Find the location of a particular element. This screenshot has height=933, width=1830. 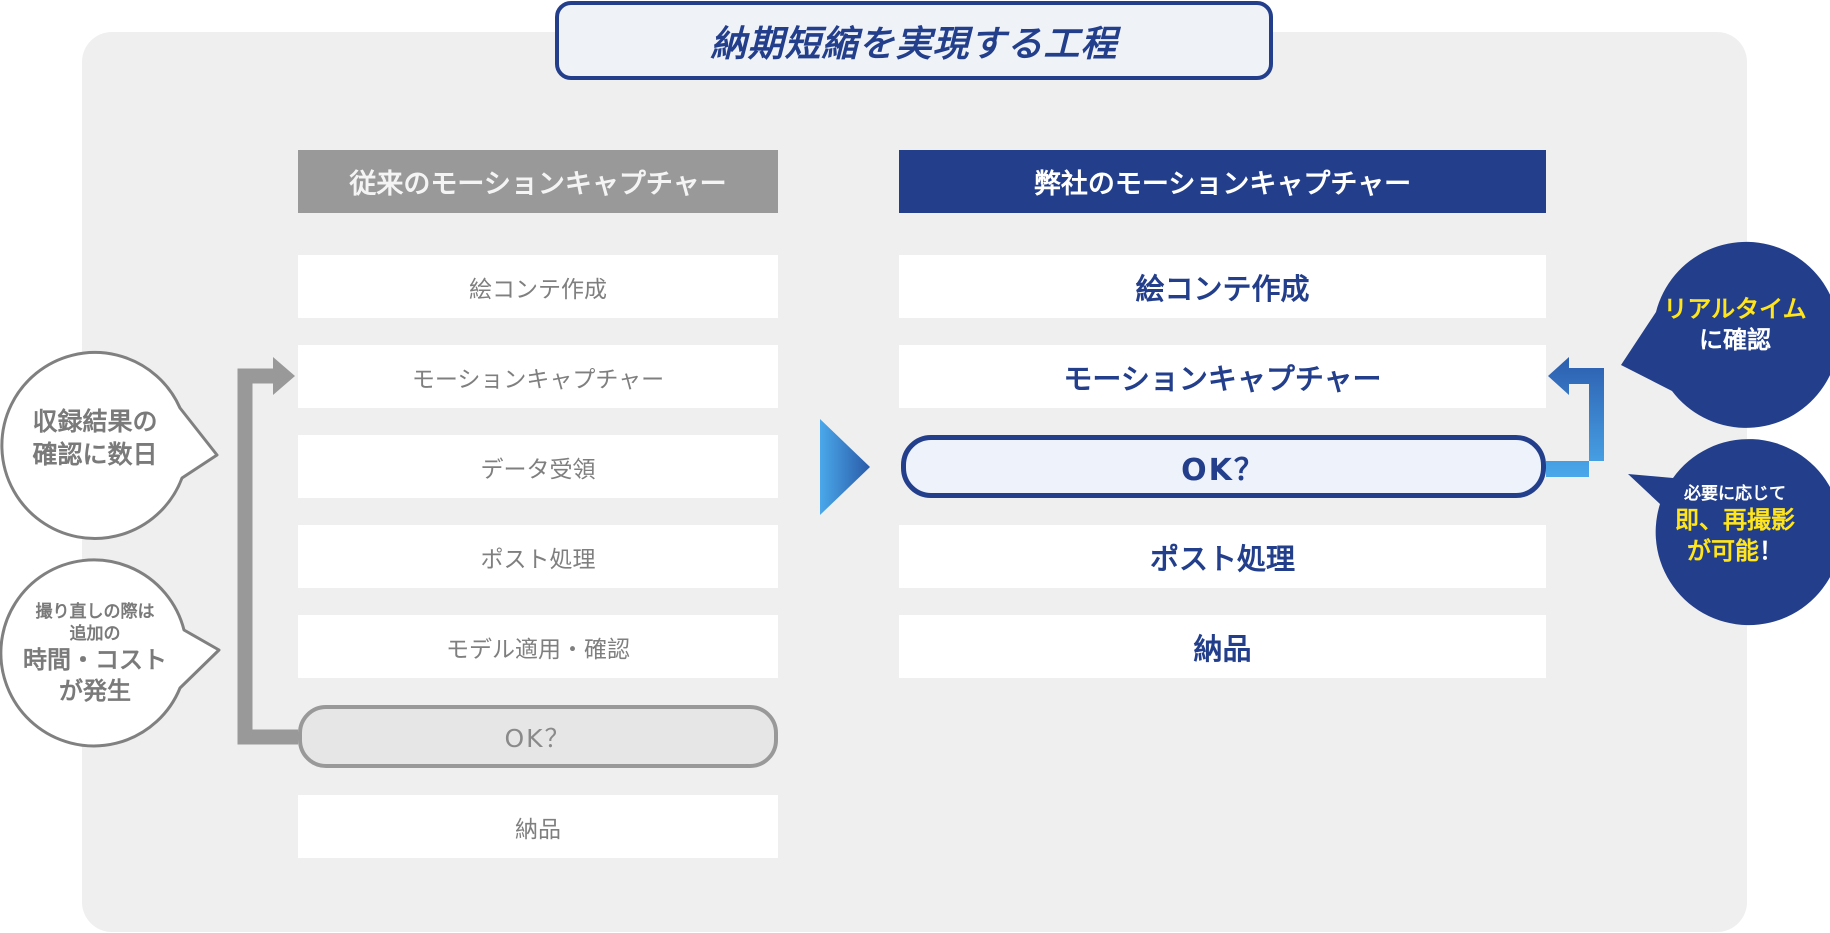

bubble-review-delay-text: 収録結果の 確認に数日 is located at coordinates (95, 438).